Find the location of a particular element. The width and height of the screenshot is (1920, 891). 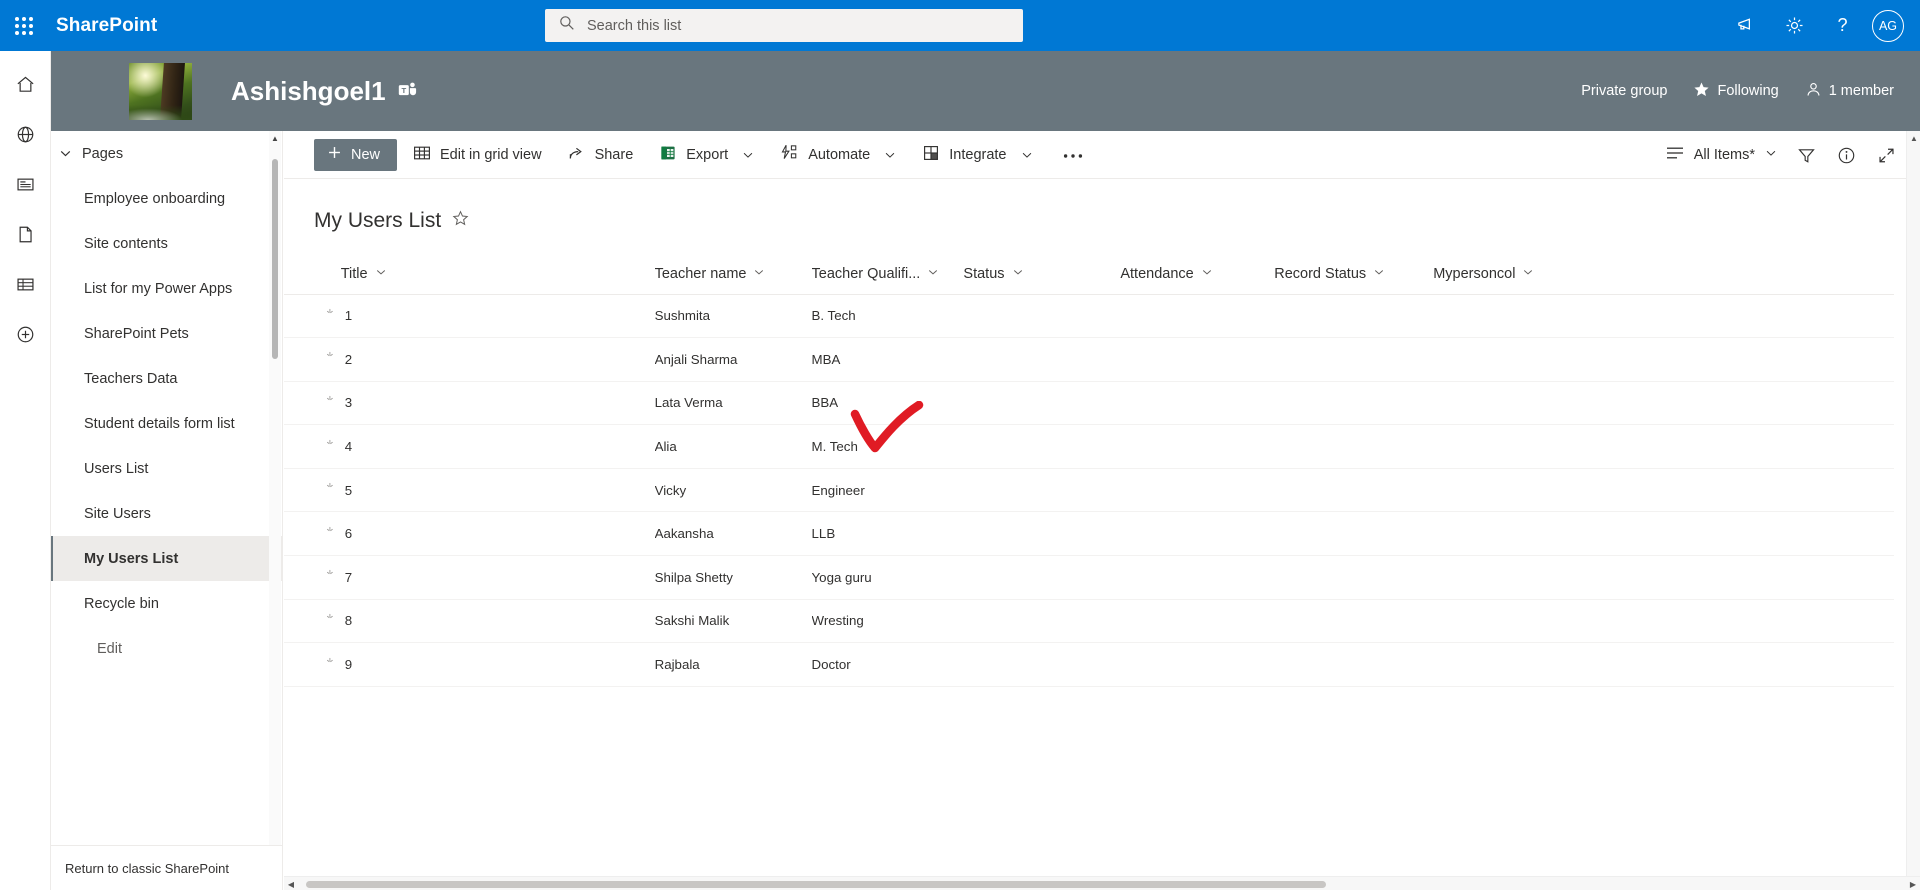

expand-icon is located at coordinates (1886, 155).